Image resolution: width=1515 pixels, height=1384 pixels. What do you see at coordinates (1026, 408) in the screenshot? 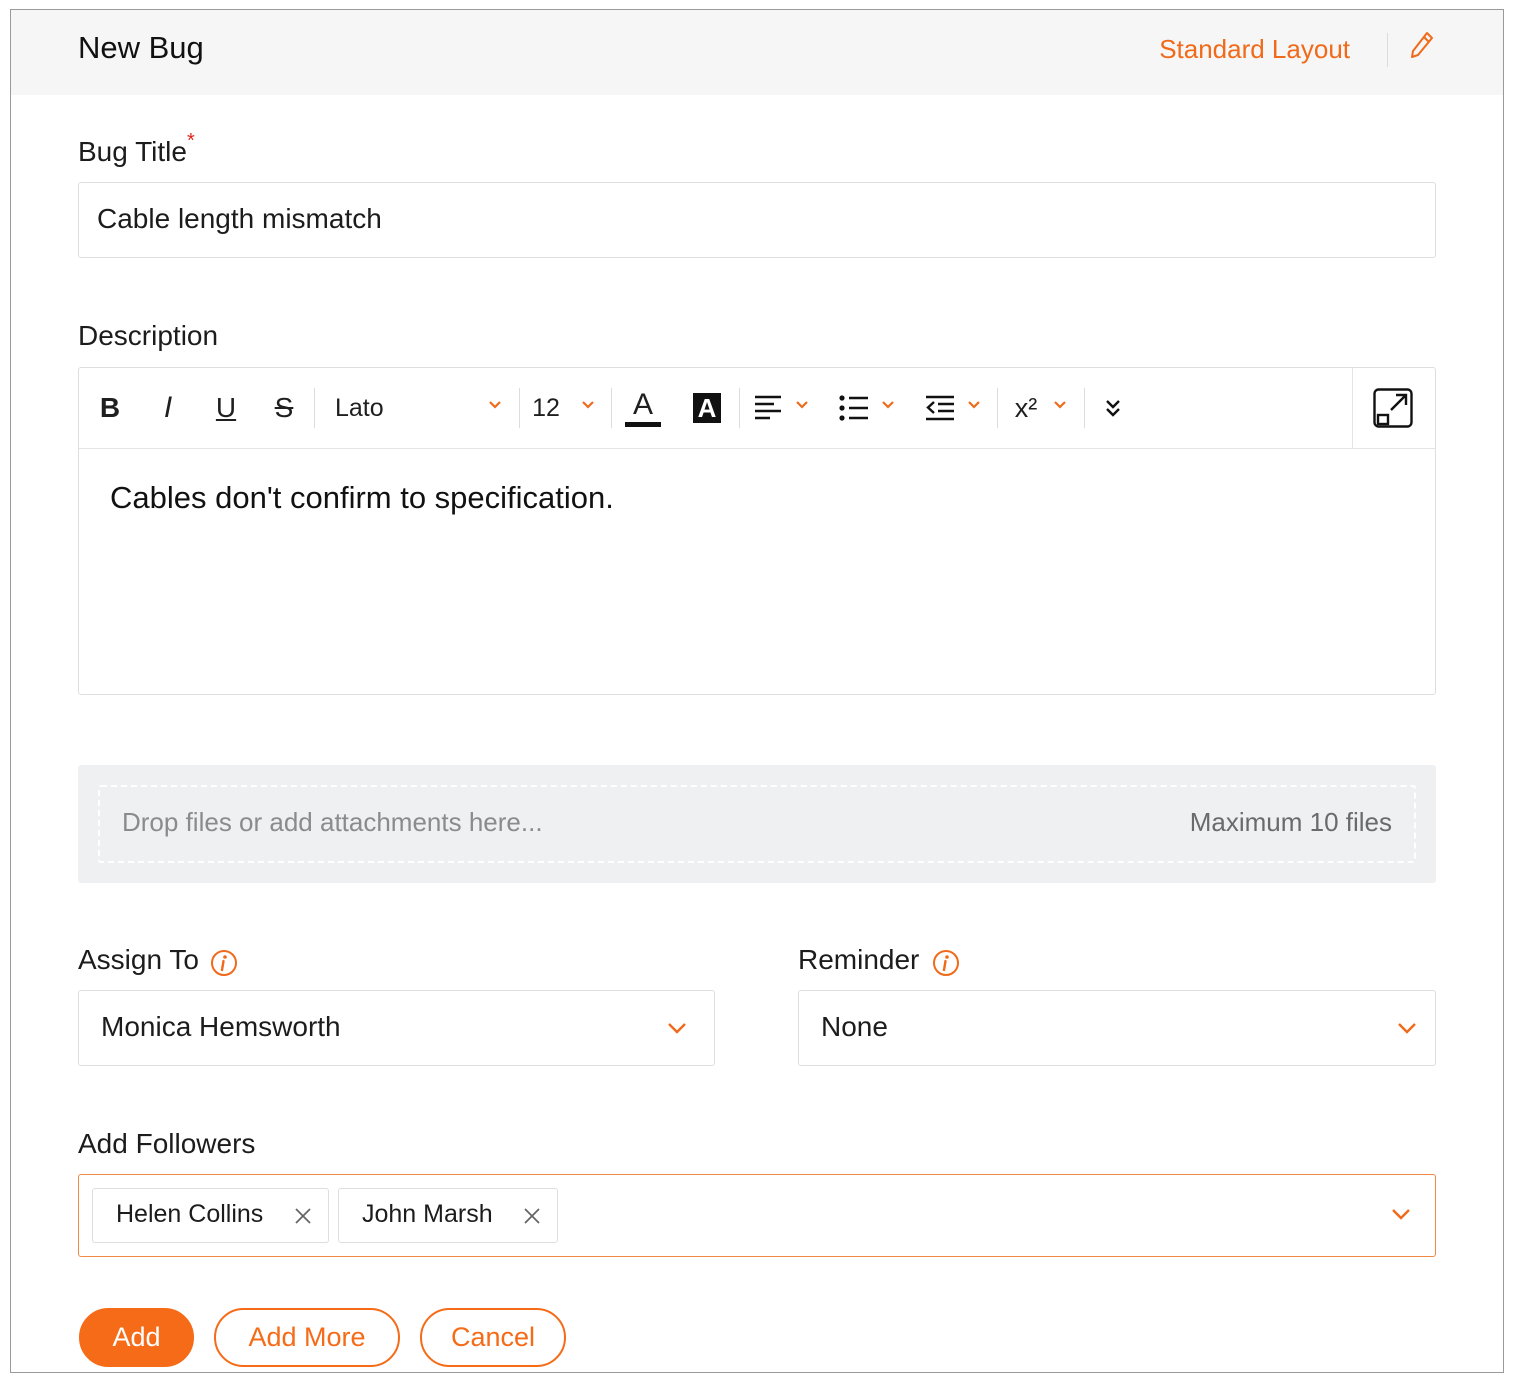
I see `superscript-button: x²` at bounding box center [1026, 408].